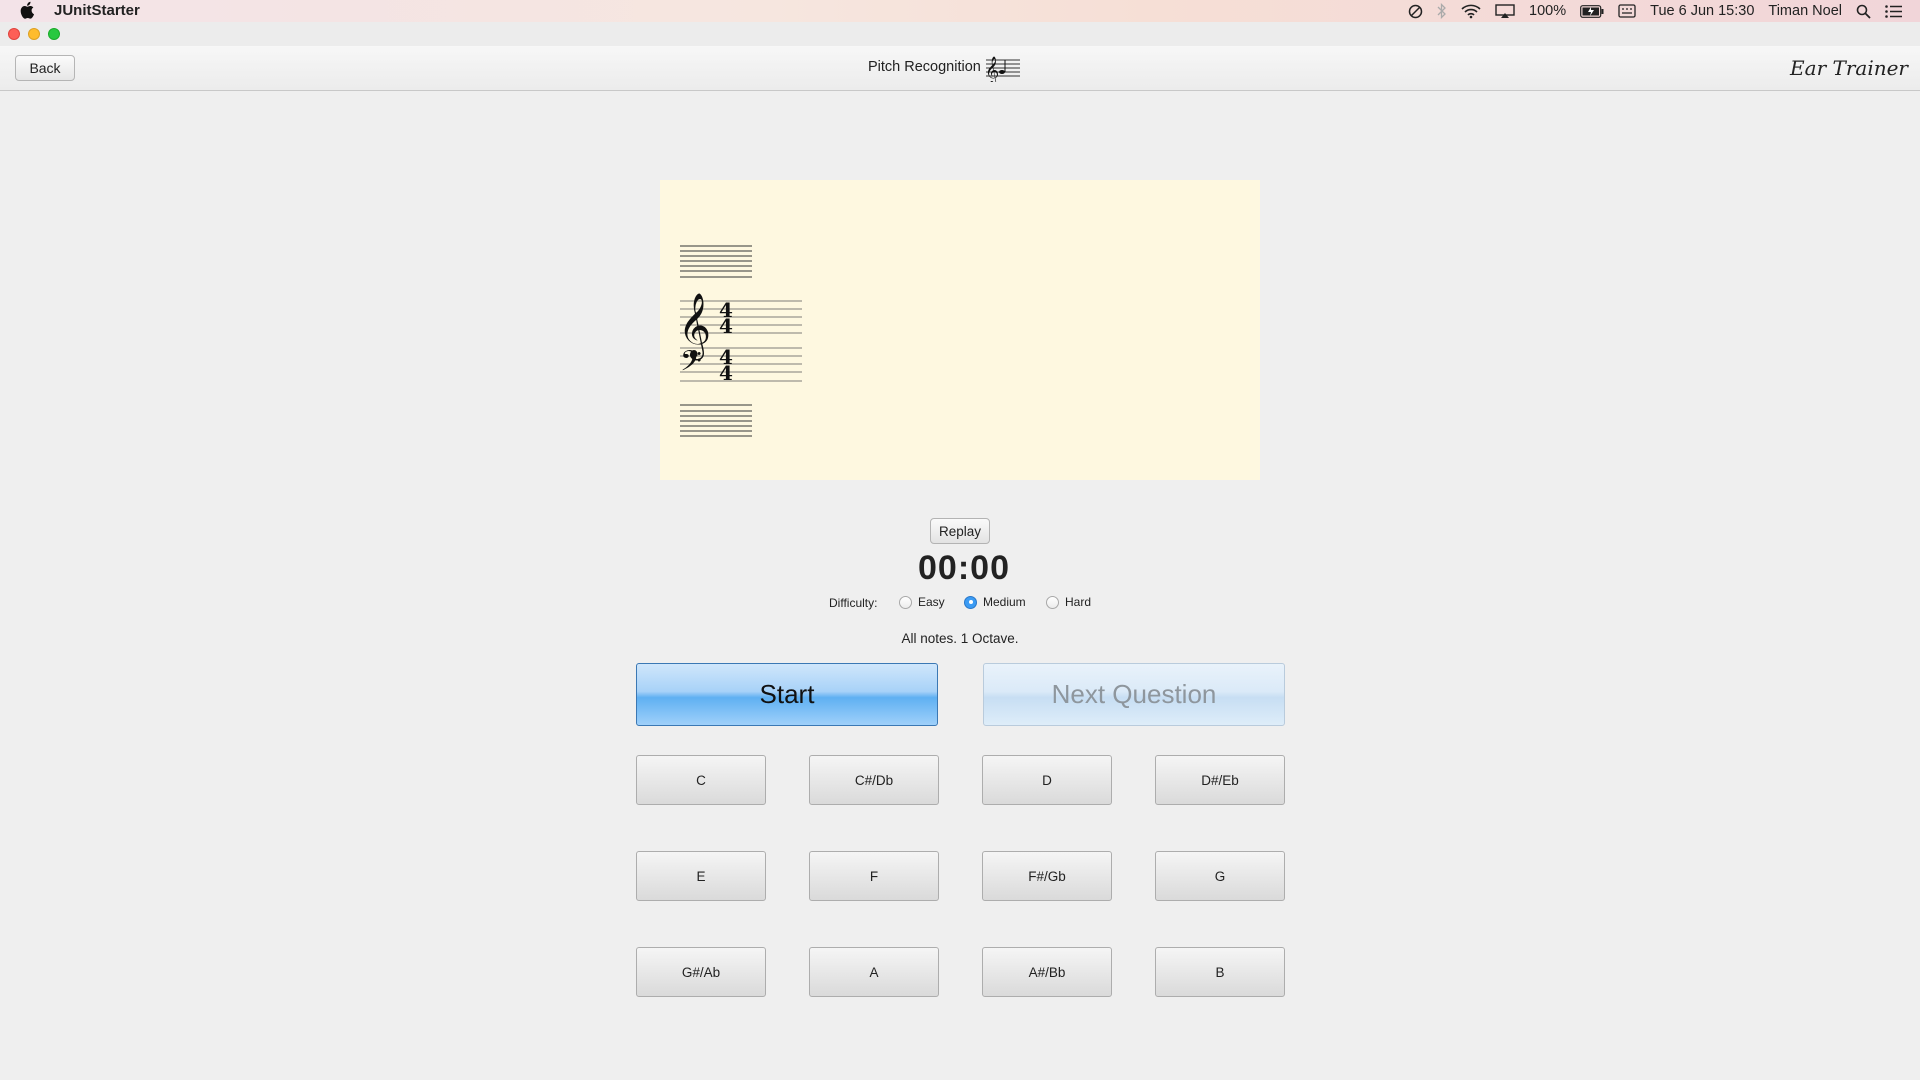  Describe the element at coordinates (28, 10) in the screenshot. I see `apple-logo-icon` at that location.